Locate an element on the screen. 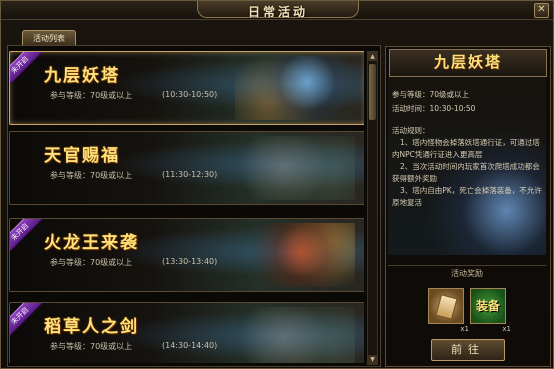 The width and height of the screenshot is (554, 369). event-time: (10:30-10:50) is located at coordinates (190, 94).